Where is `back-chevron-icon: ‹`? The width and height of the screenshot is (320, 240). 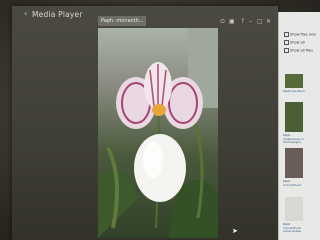
back-chevron-icon: ‹ is located at coordinates (25, 13).